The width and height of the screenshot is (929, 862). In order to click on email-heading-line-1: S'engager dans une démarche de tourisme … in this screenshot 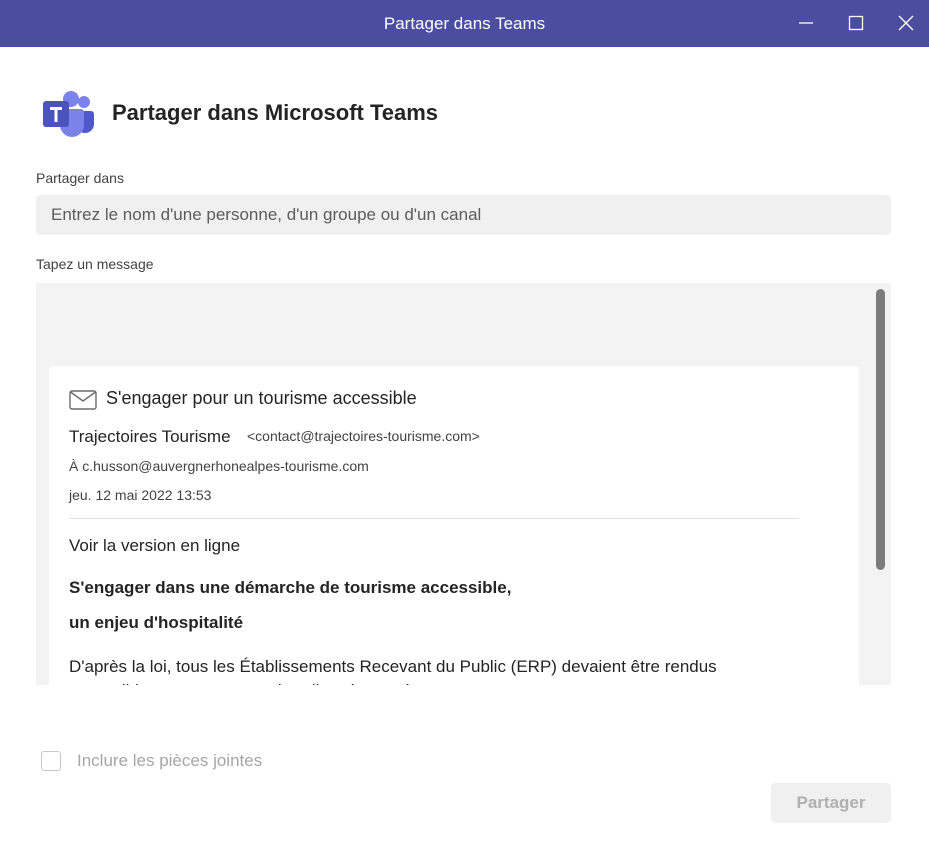, I will do `click(290, 587)`.